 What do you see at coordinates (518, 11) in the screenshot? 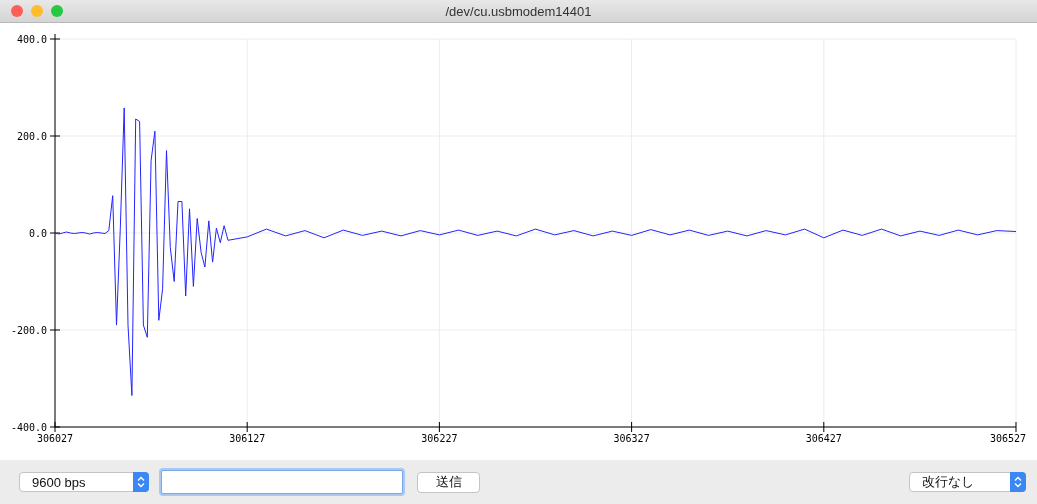
I see `window-title: /dev/cu.usbmodem14401` at bounding box center [518, 11].